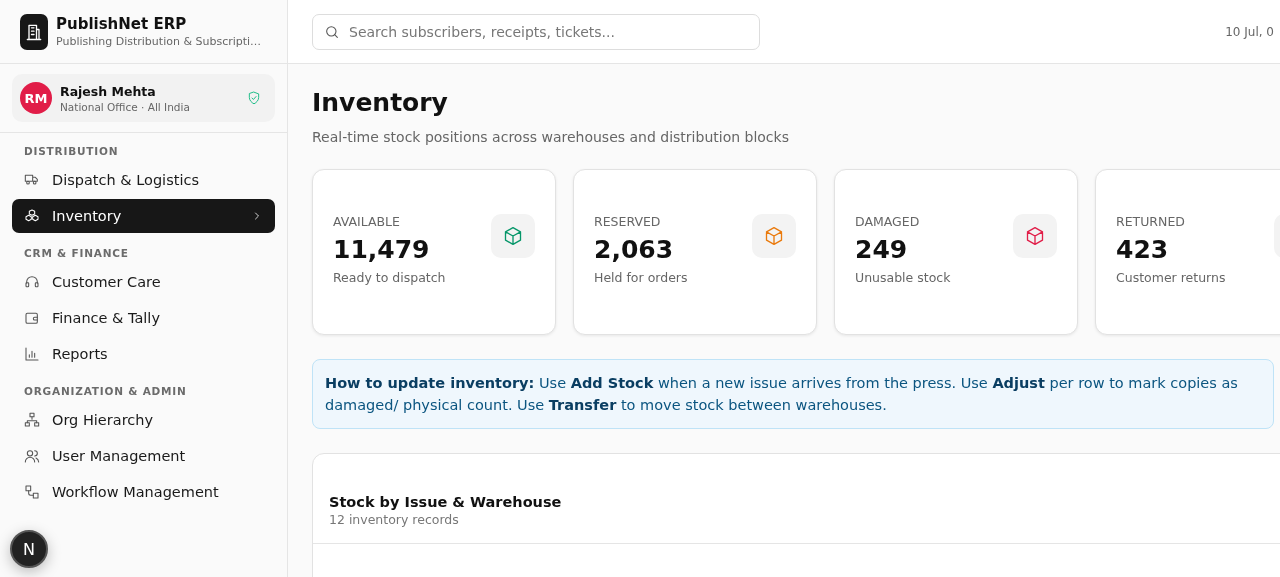 The image size is (1280, 577). Describe the element at coordinates (143, 216) in the screenshot. I see `nav-item: Inventory` at that location.